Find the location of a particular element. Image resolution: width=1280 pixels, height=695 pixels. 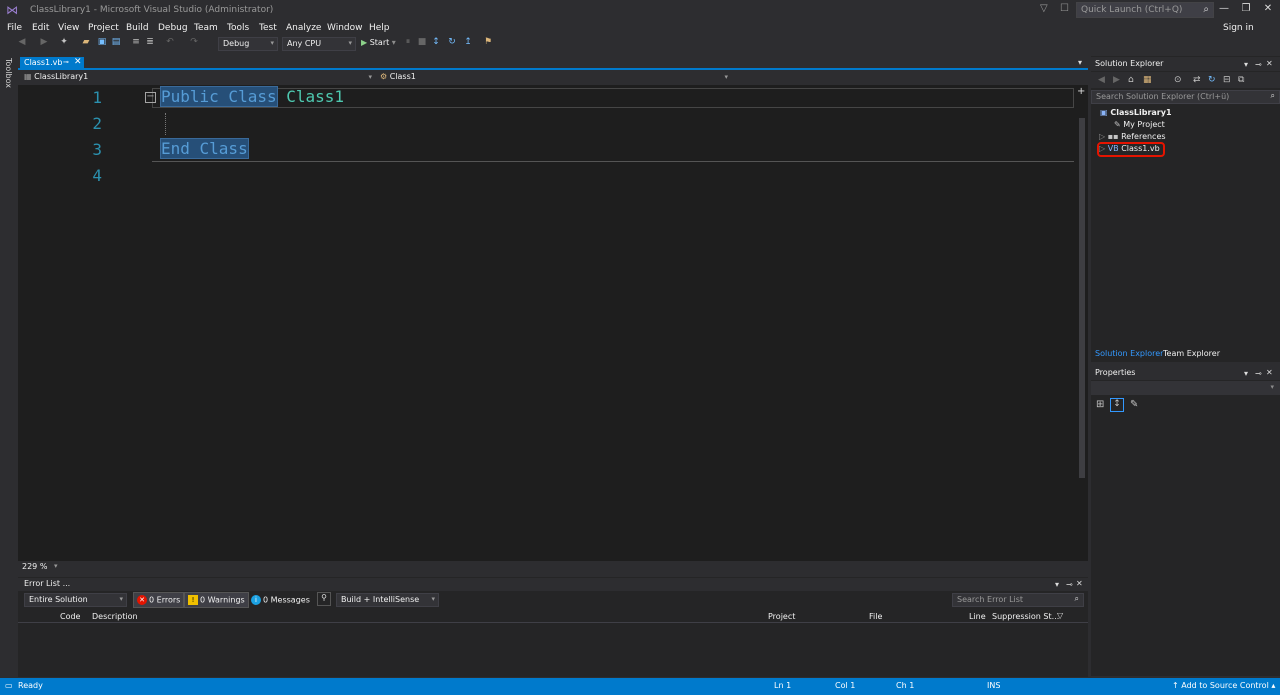

menu-help: Help is located at coordinates (379, 28).